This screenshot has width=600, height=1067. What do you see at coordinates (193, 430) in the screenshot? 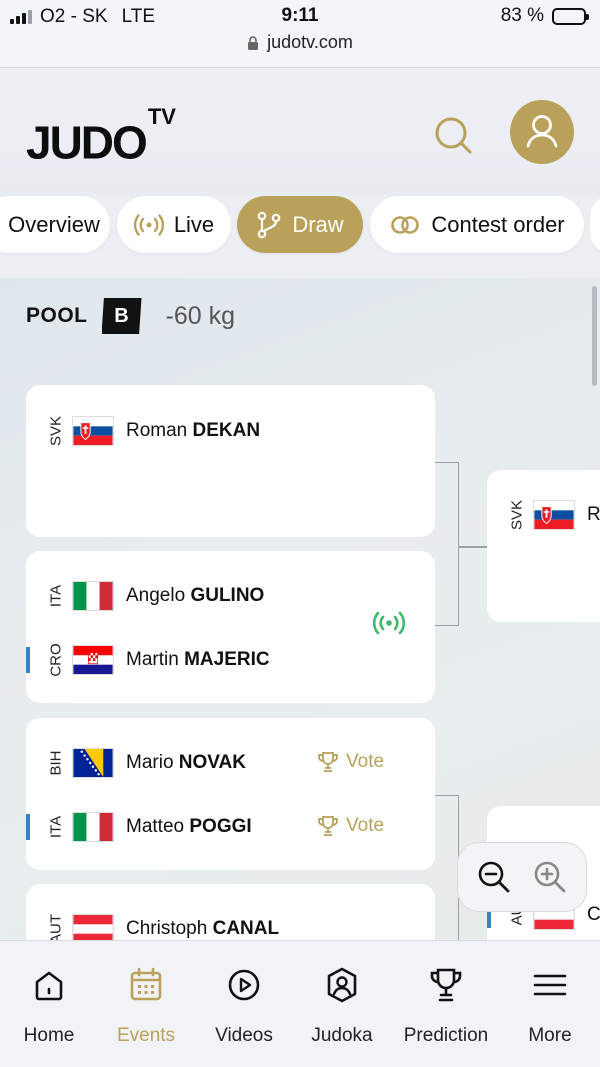
I see `athlete-name: Roman DEKAN` at bounding box center [193, 430].